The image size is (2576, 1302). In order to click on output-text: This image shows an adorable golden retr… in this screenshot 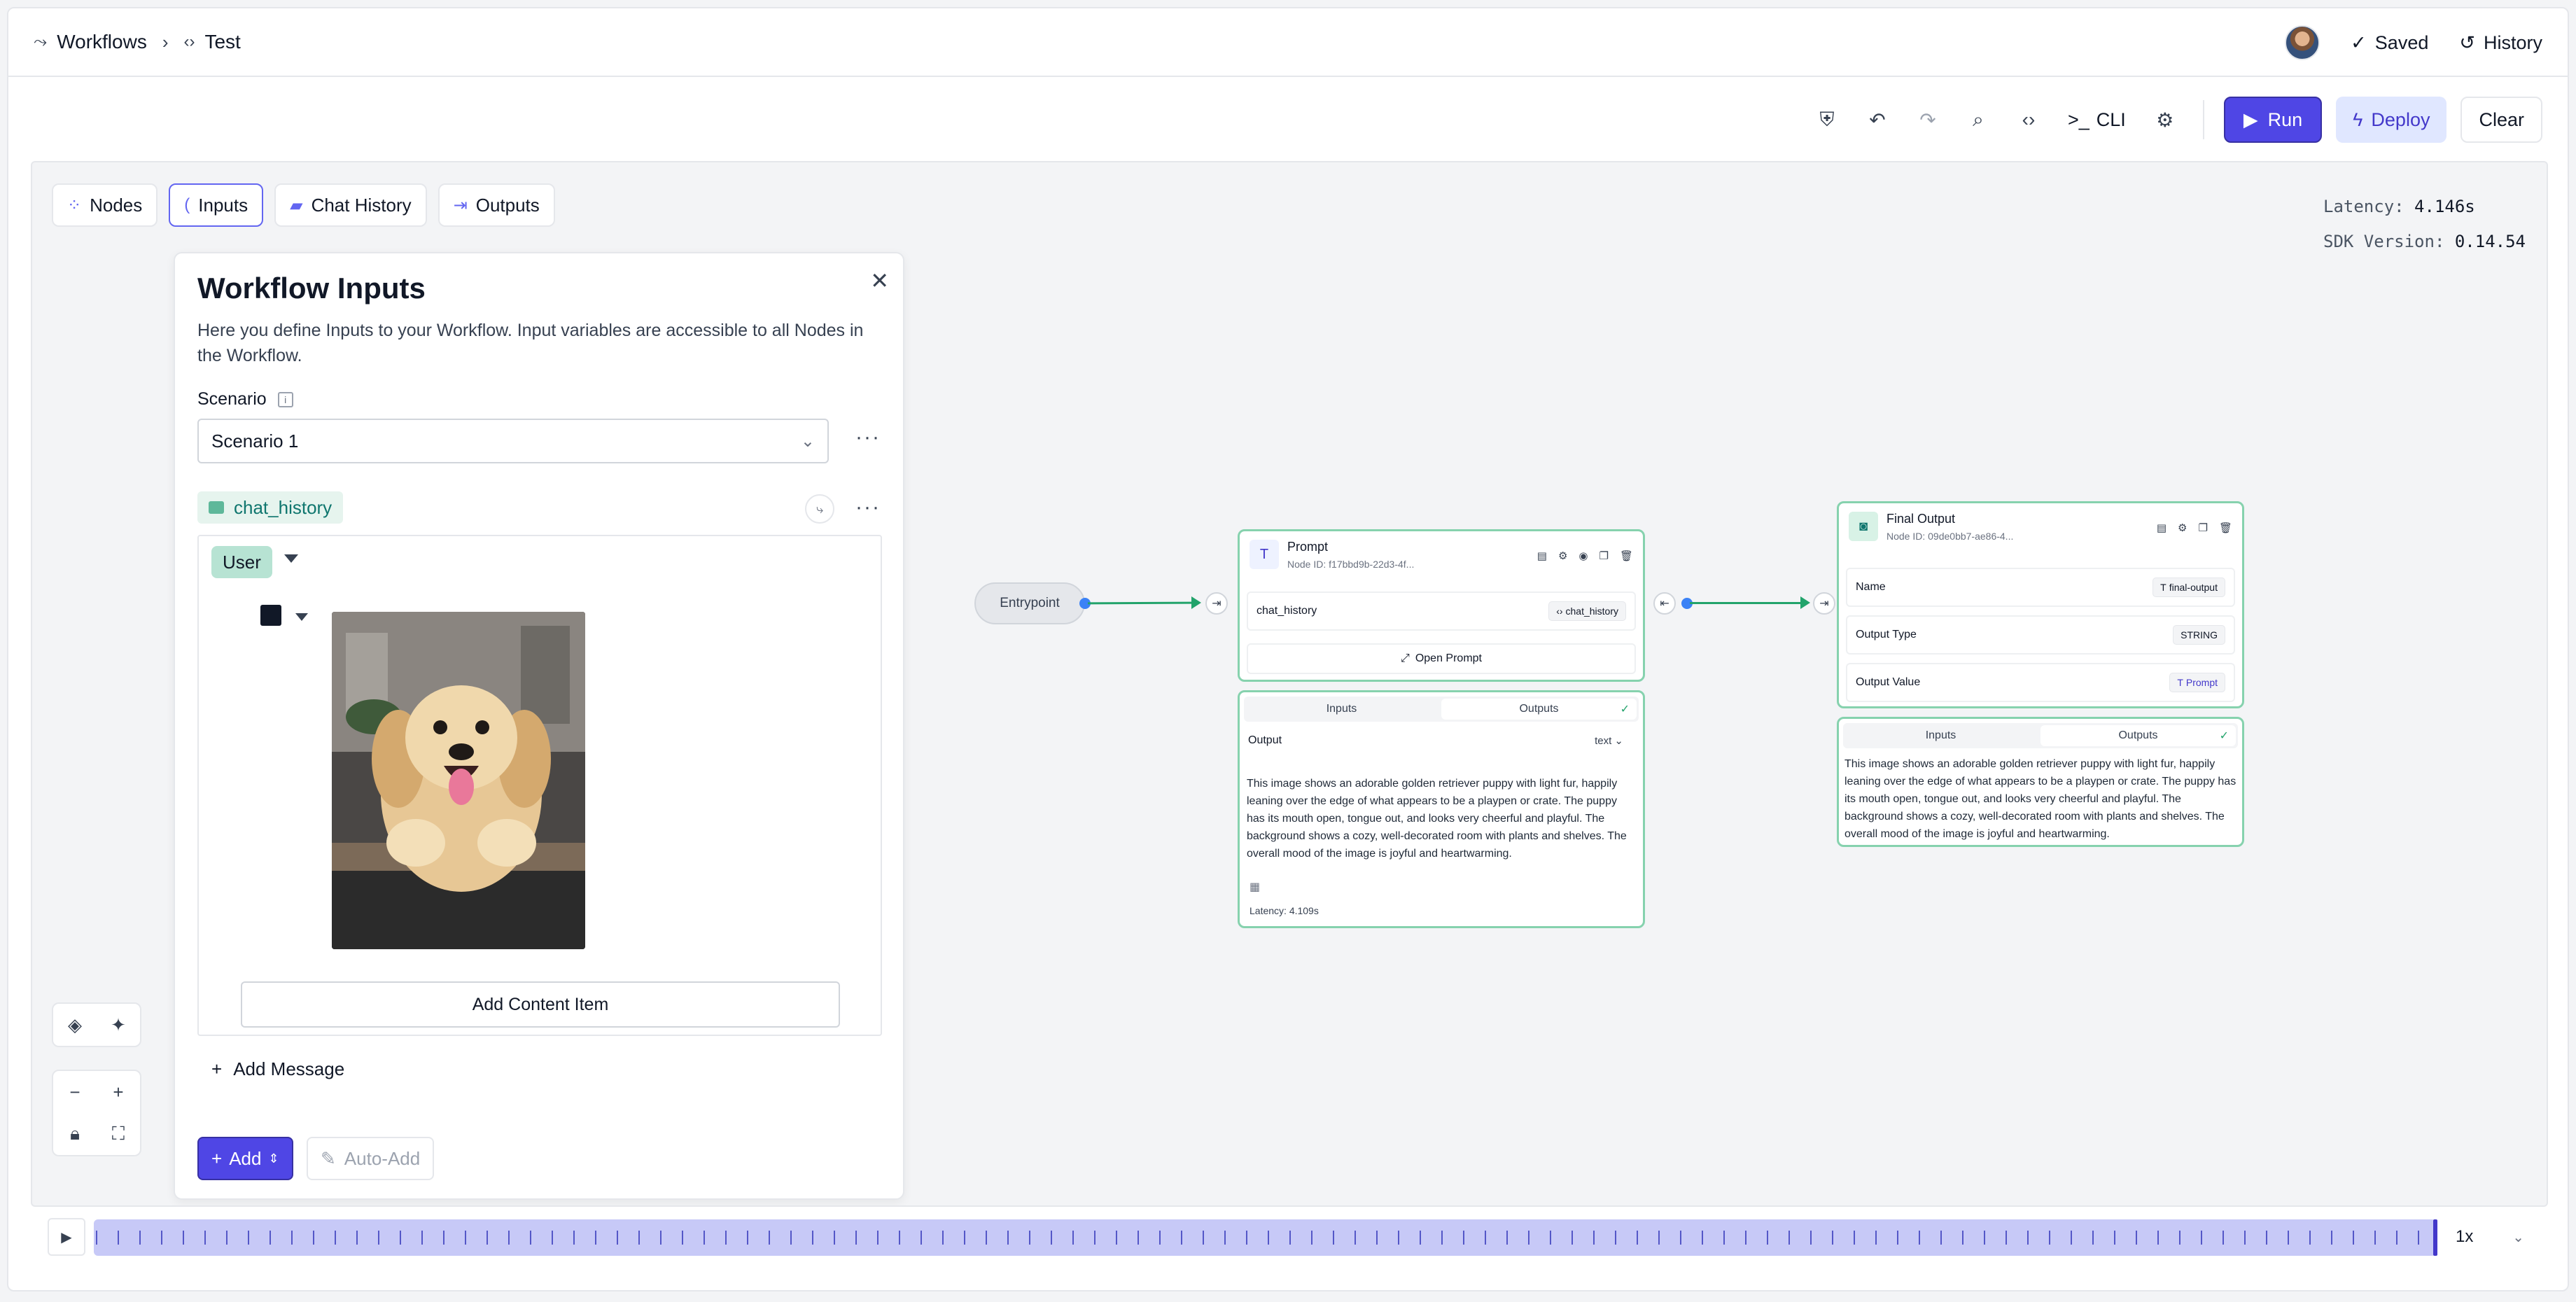, I will do `click(1437, 819)`.